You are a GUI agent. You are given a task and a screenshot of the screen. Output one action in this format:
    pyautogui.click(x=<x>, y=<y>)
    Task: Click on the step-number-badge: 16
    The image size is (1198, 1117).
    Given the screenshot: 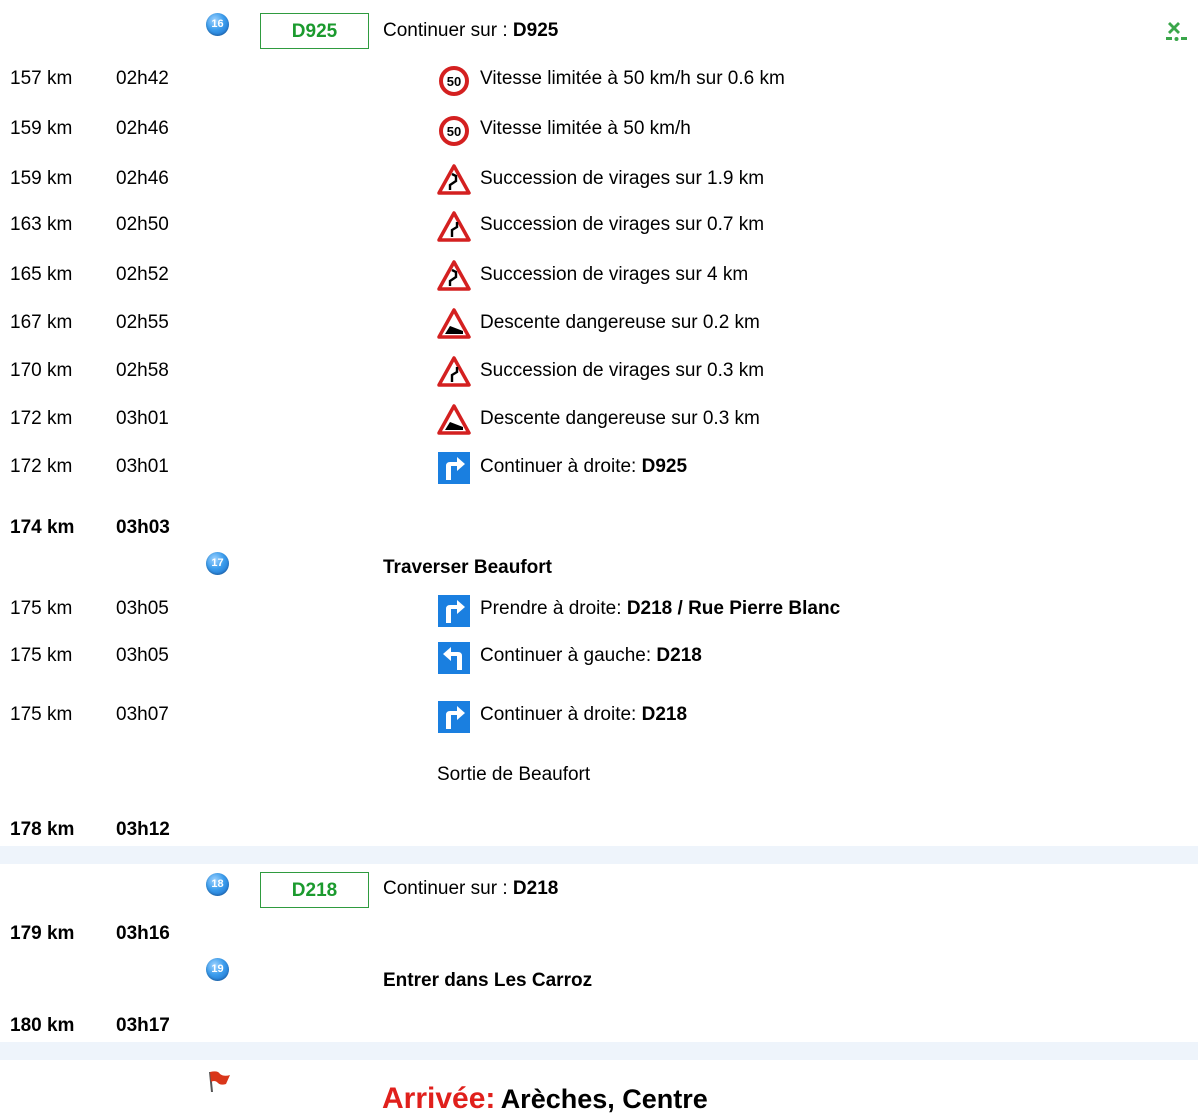 What is the action you would take?
    pyautogui.click(x=217, y=24)
    